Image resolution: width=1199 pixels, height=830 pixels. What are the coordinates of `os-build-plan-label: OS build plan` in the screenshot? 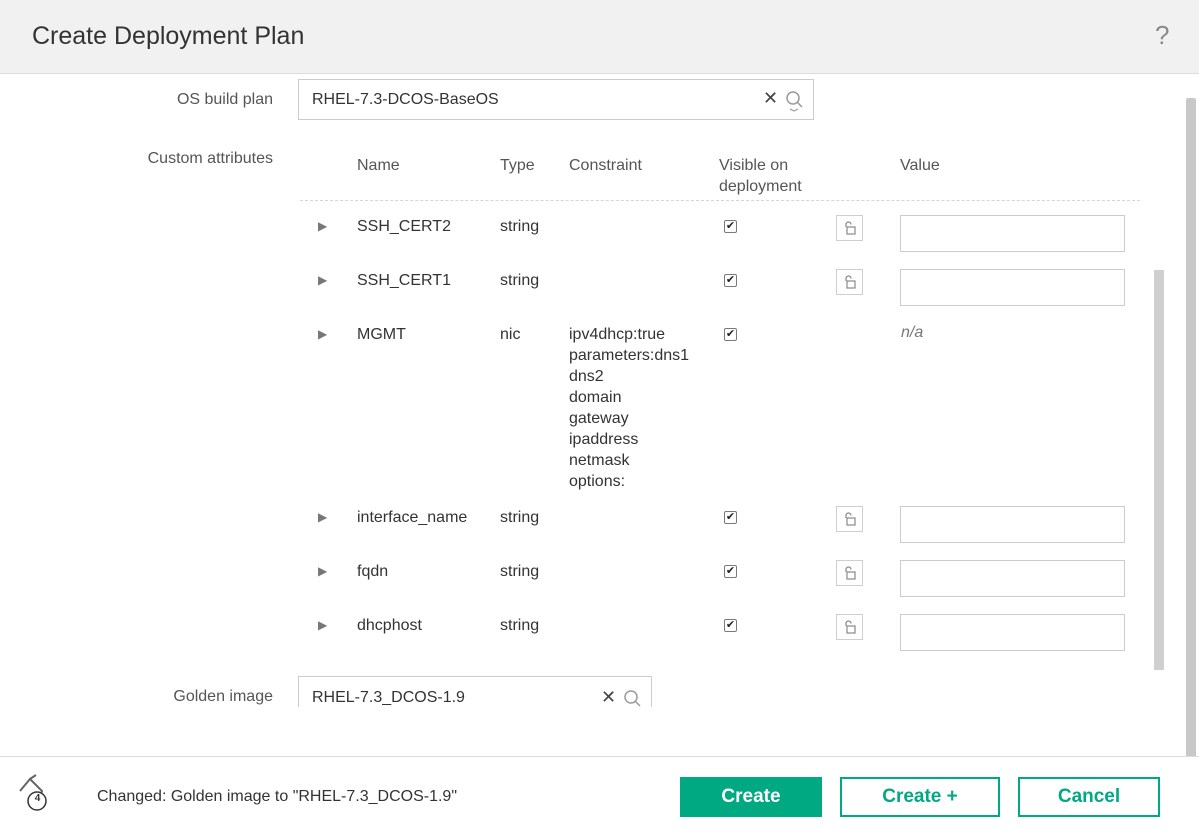 It's located at (224, 99).